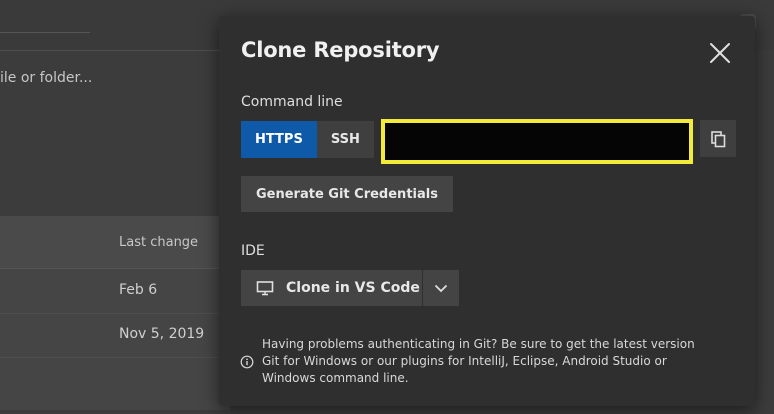 The height and width of the screenshot is (414, 774). I want to click on dialog-title: Clone Repository, so click(340, 50).